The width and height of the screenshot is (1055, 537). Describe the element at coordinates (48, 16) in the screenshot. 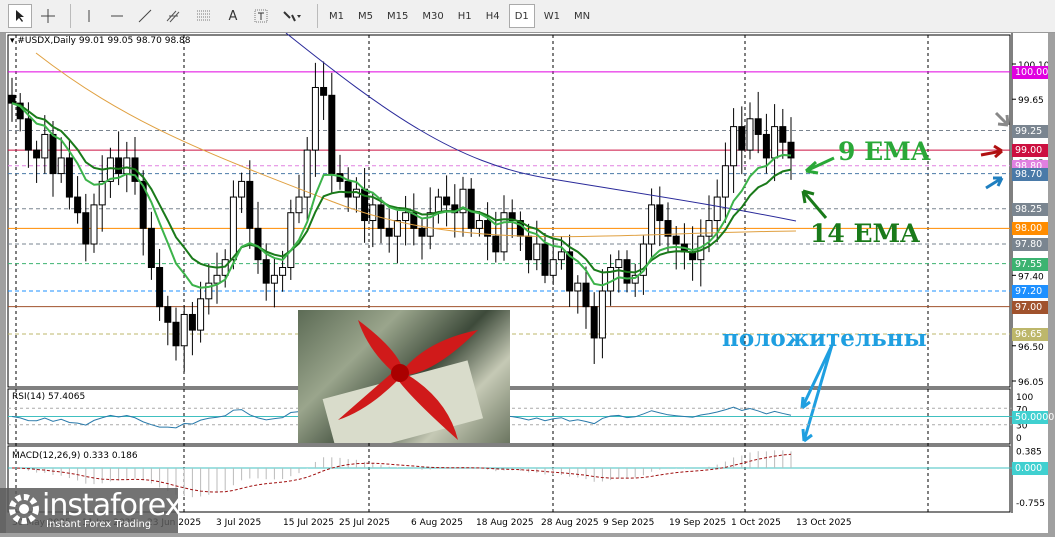

I see `crosshair-tool` at that location.